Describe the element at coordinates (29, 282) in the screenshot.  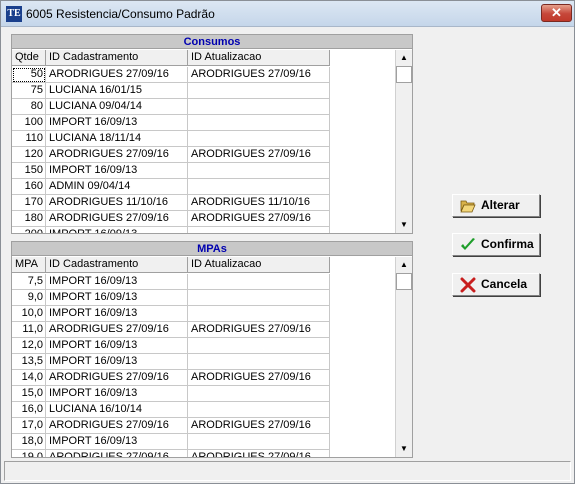
I see `cell-value: 7,5` at that location.